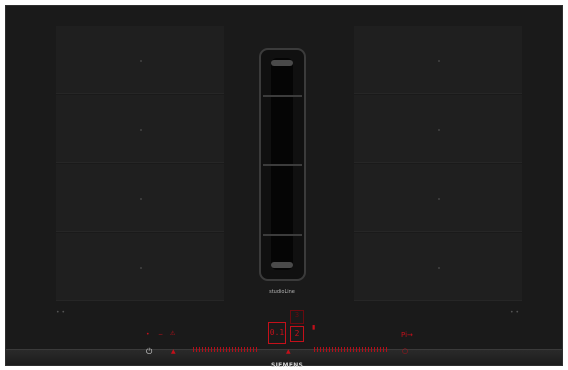 Image resolution: width=568 pixels, height=370 pixels. Describe the element at coordinates (225, 349) in the screenshot. I see `left-power-slider` at that location.